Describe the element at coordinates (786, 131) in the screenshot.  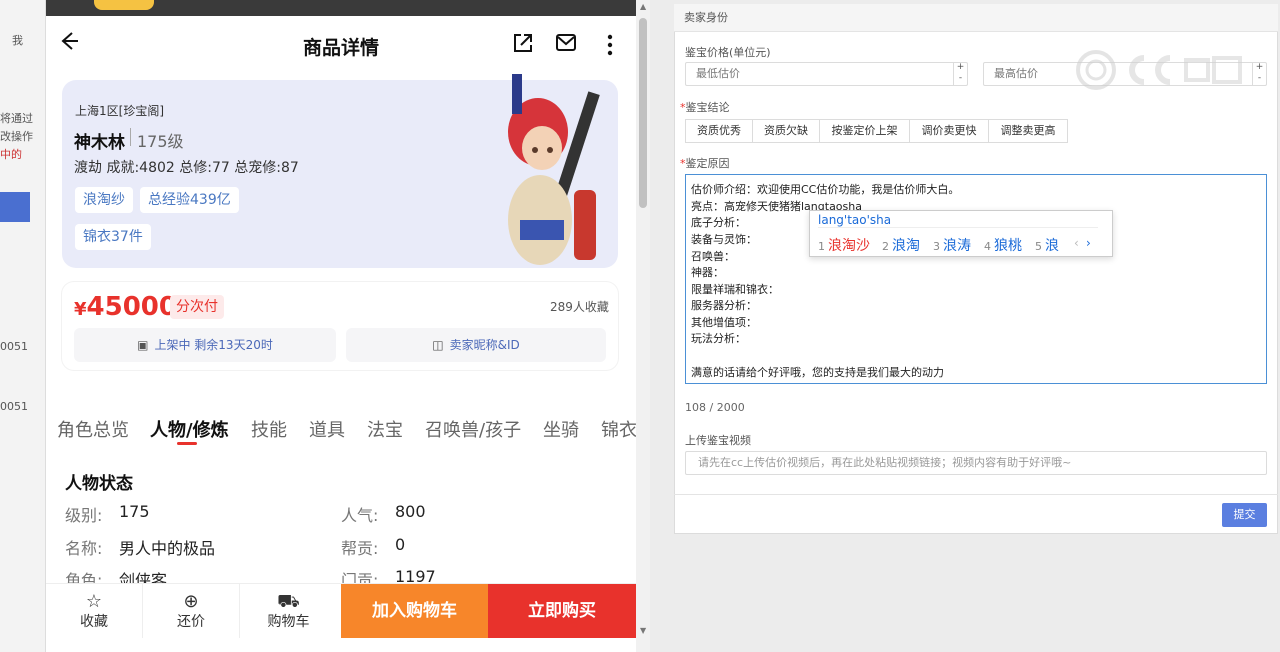
I see `conclusion-option: 资质欠缺` at that location.